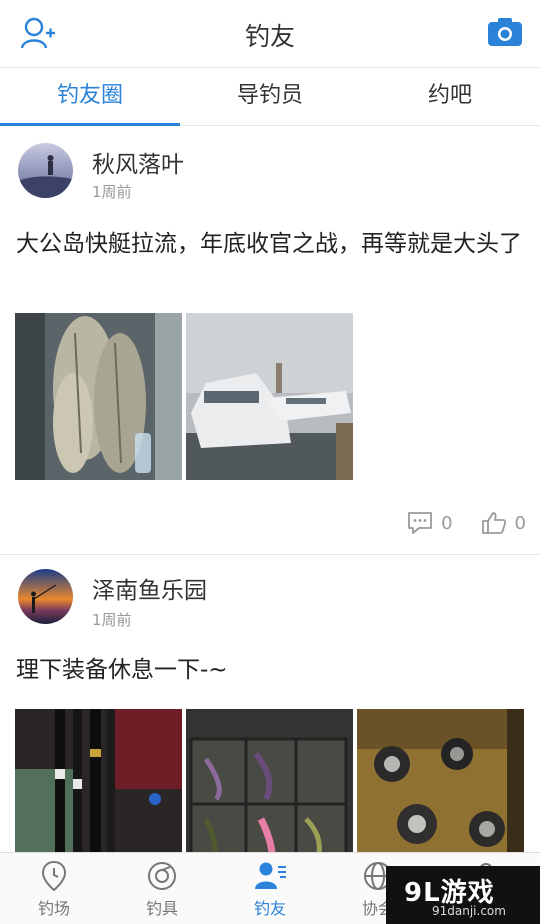 The image size is (540, 924). What do you see at coordinates (440, 780) in the screenshot?
I see `reels-photo` at bounding box center [440, 780].